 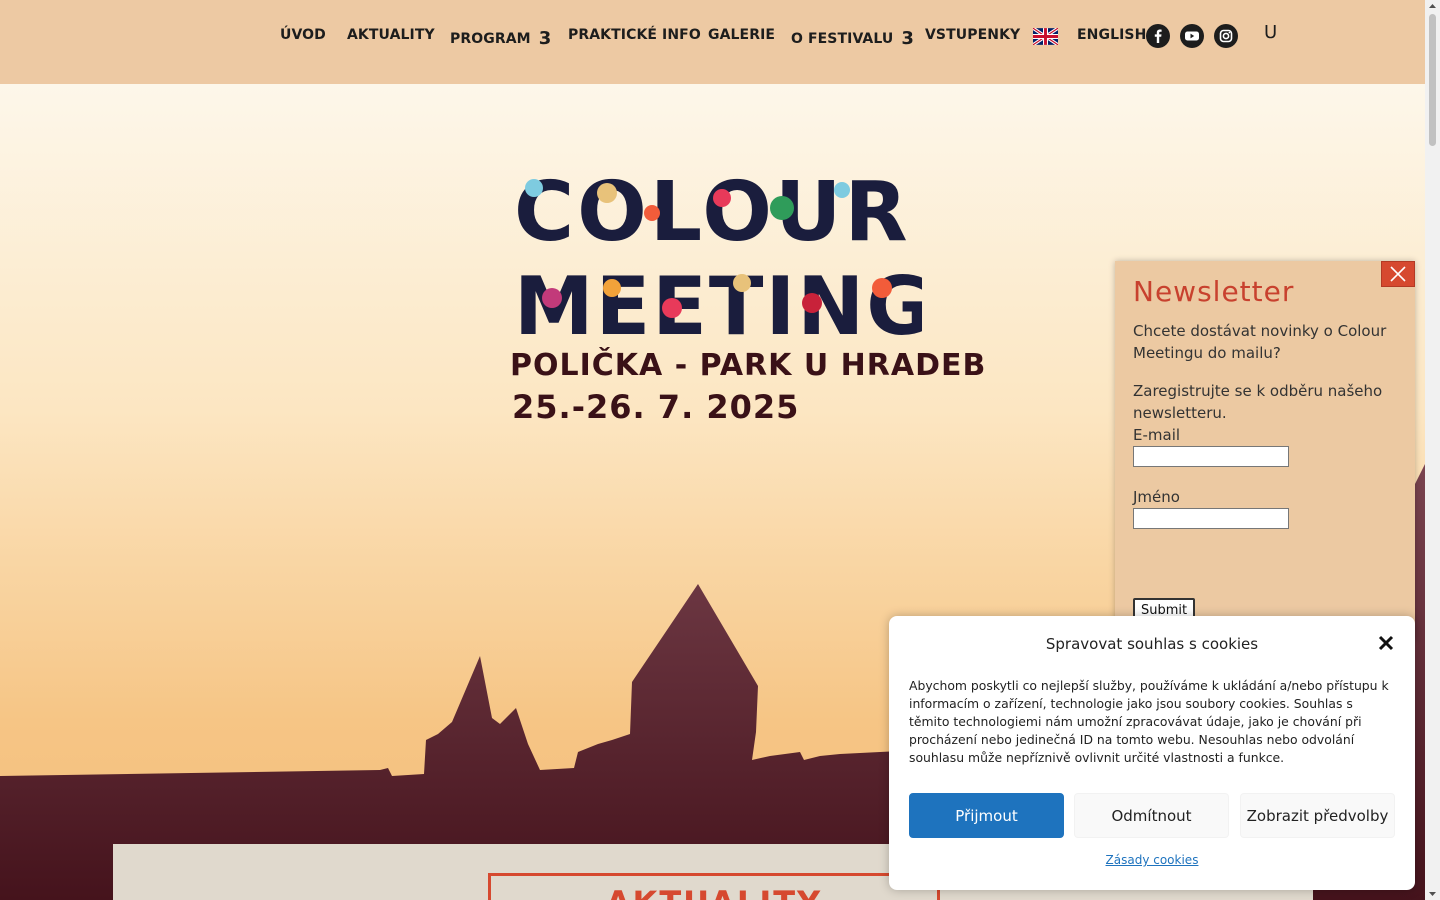 I want to click on nav-item-uvod: ÚVOD, so click(x=303, y=35).